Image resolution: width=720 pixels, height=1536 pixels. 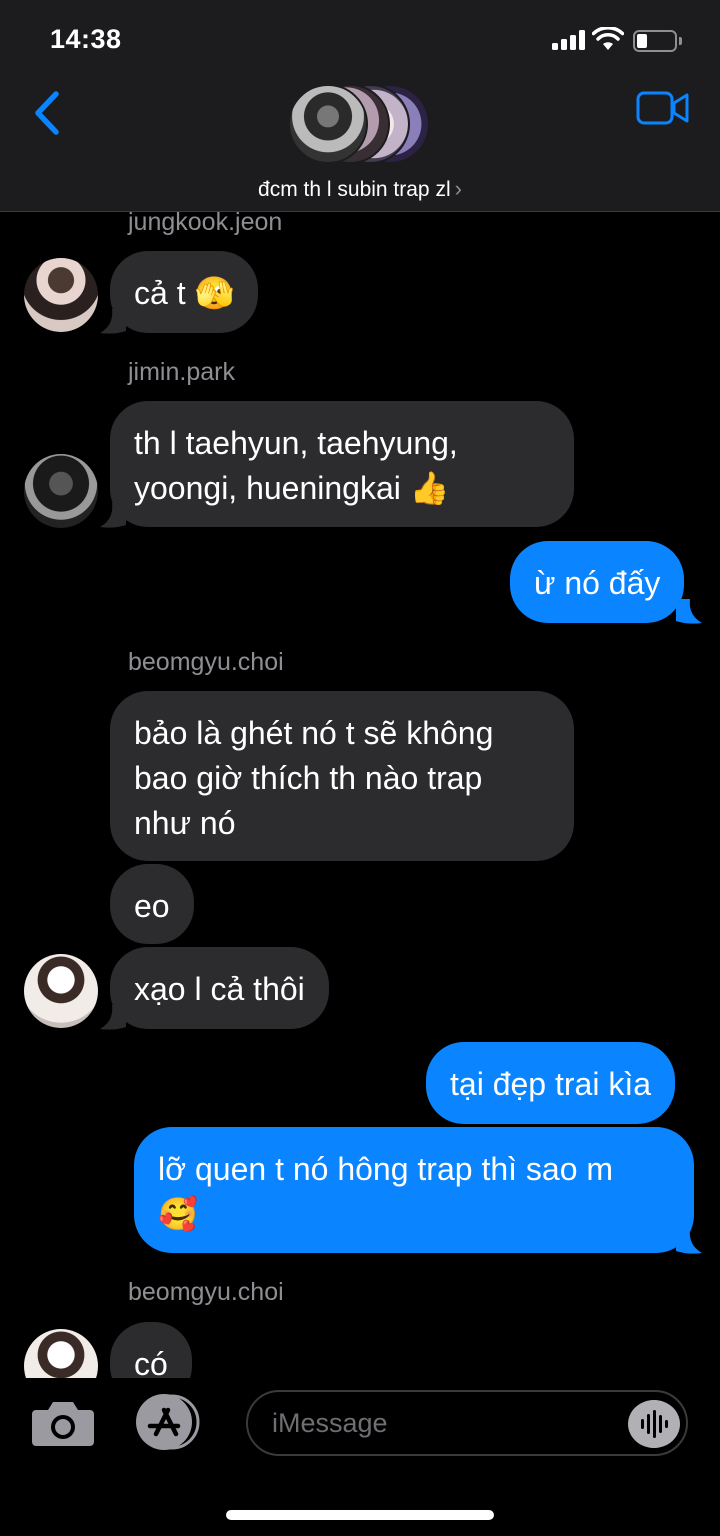 What do you see at coordinates (458, 188) in the screenshot?
I see `chevron-right-icon: ›` at bounding box center [458, 188].